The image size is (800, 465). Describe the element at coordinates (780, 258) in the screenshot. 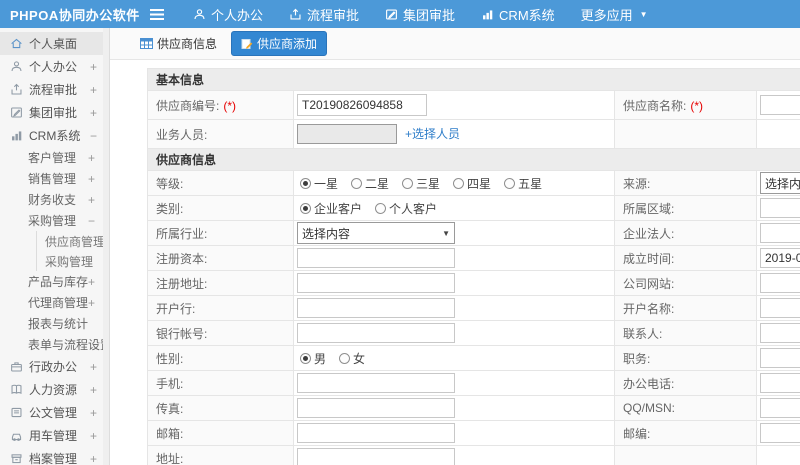

I see `founded-date-input` at that location.